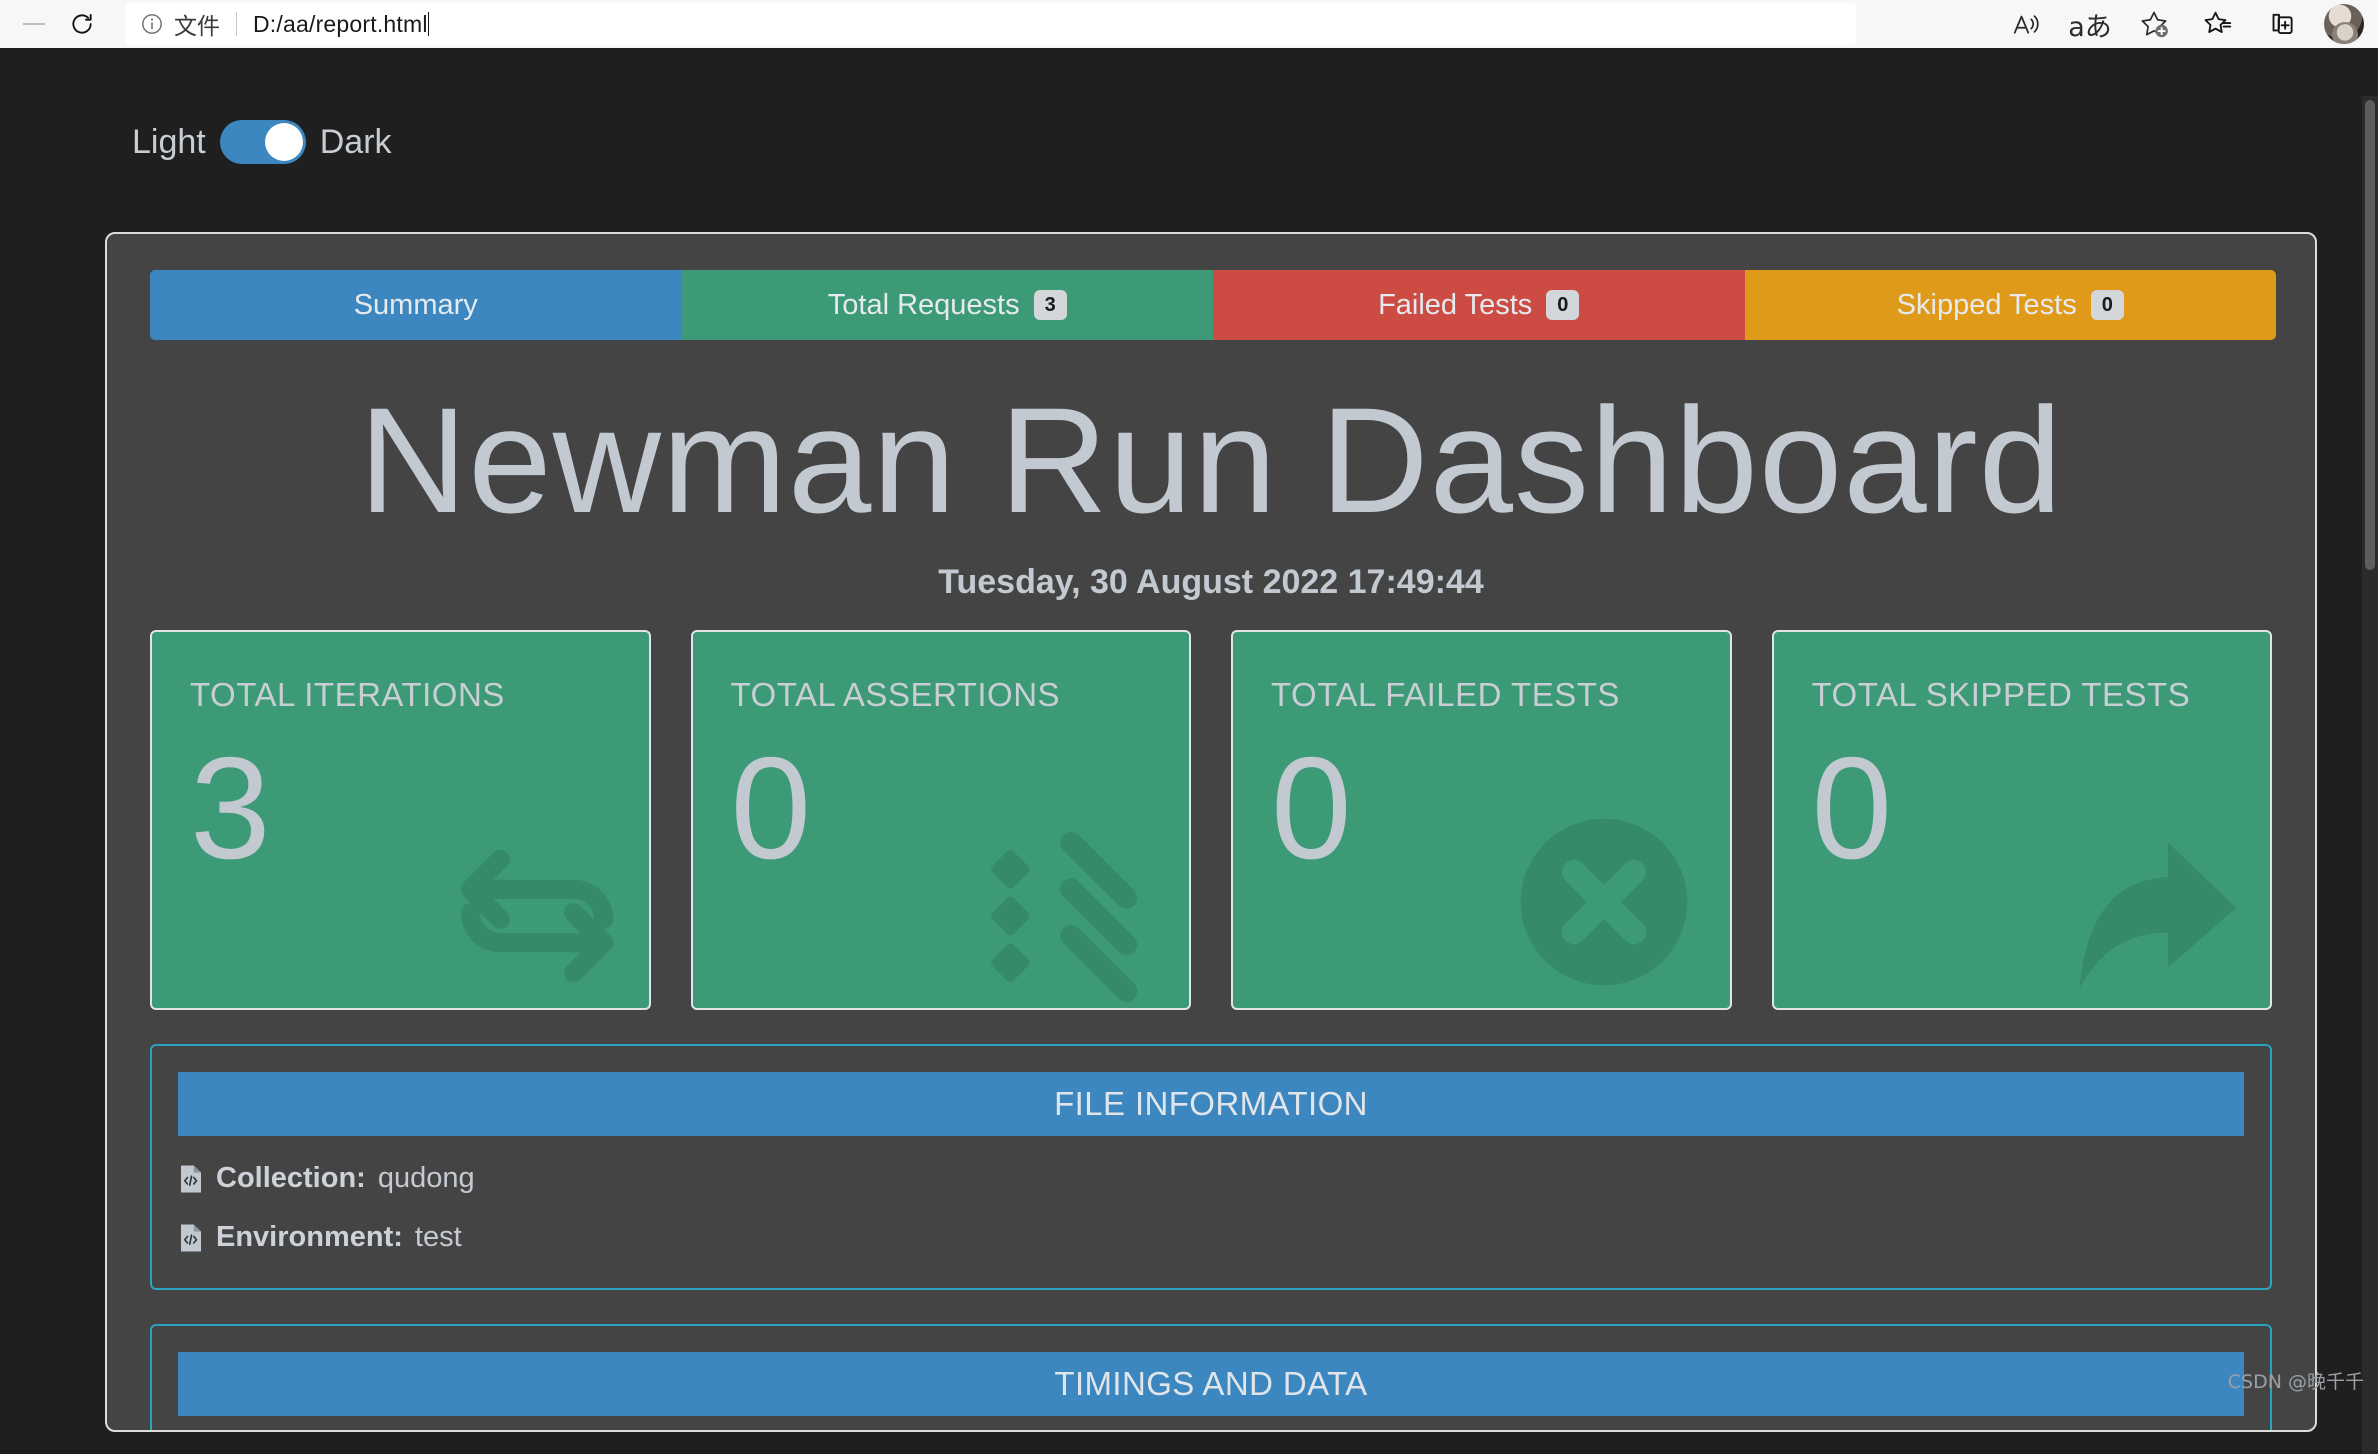 This screenshot has height=1454, width=2378. I want to click on add-favorite-button, so click(2154, 24).